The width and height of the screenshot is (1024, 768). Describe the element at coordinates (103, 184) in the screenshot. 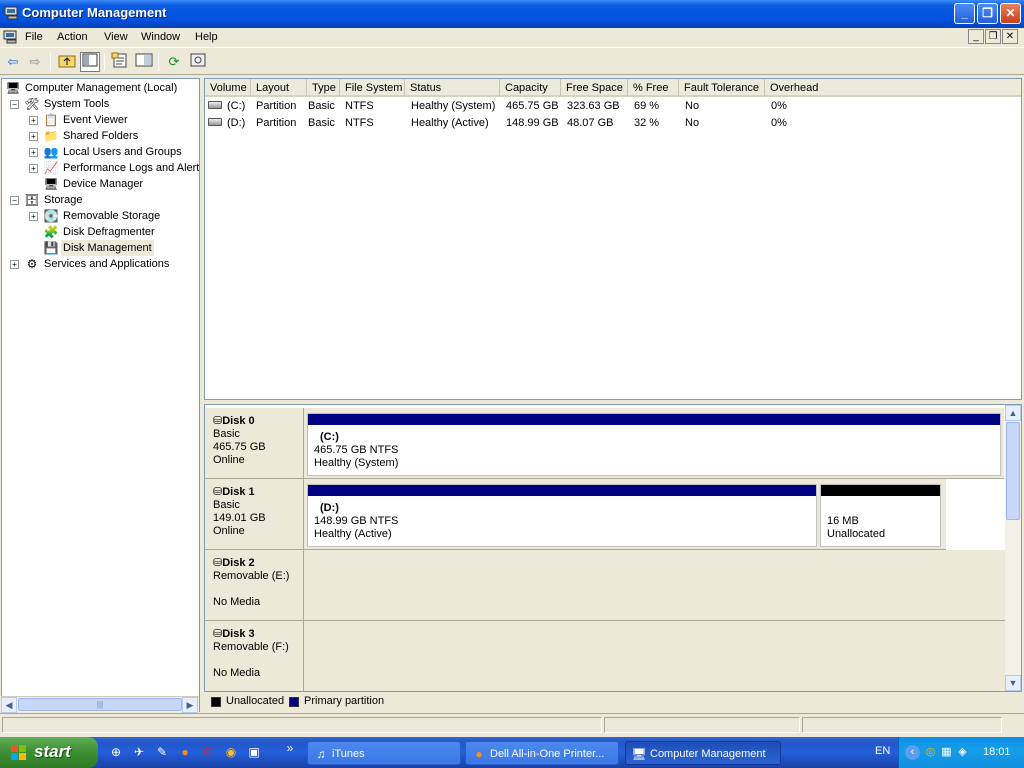

I see `tree-device-manager: Device Manager` at that location.